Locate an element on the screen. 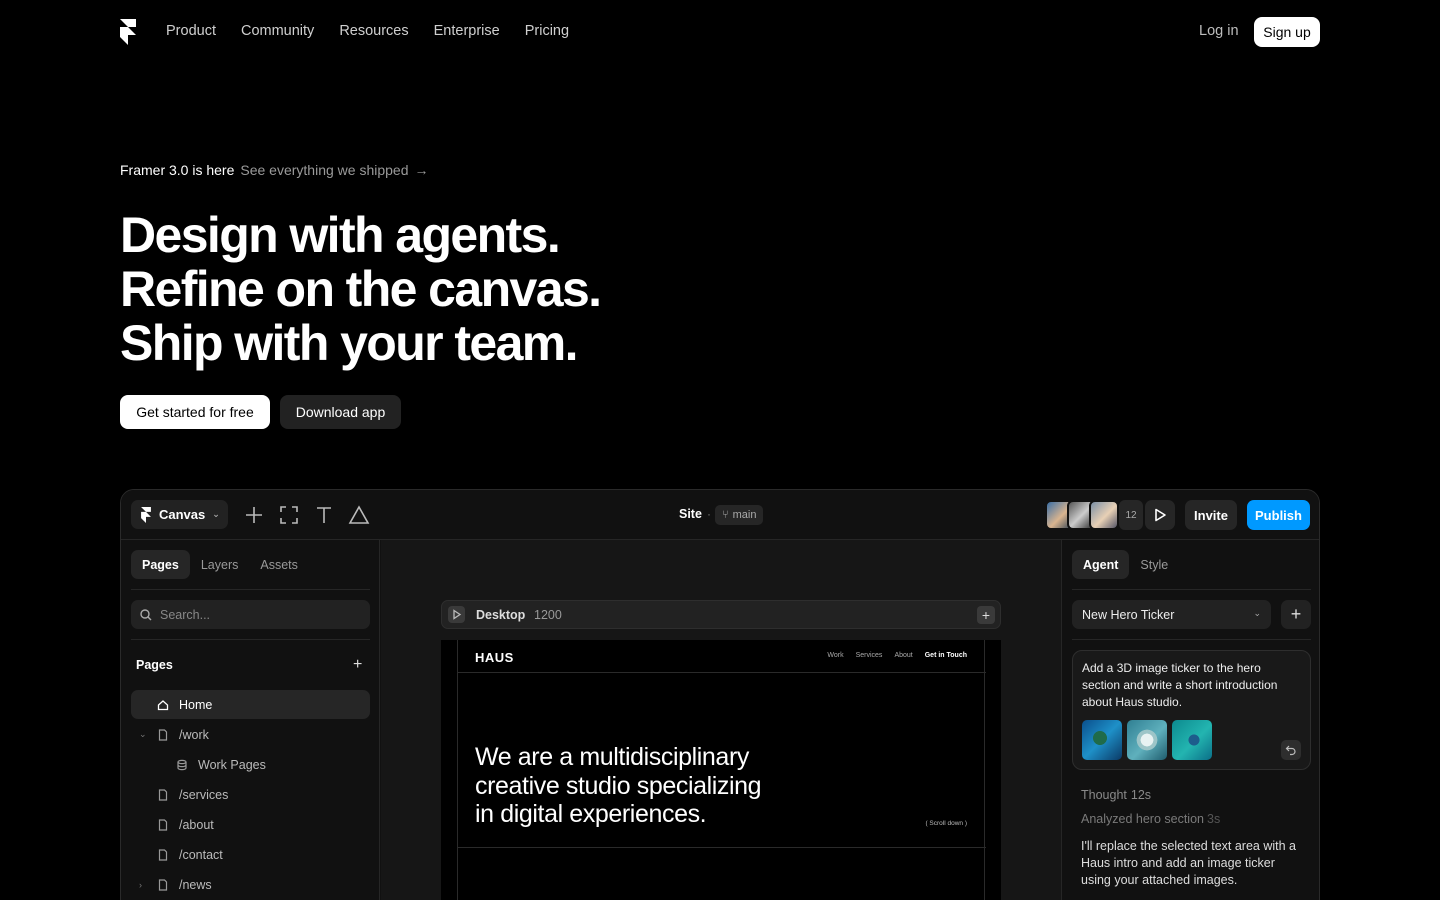 Image resolution: width=1440 pixels, height=900 pixels. headline-line: Refine on the canvas. is located at coordinates (361, 289).